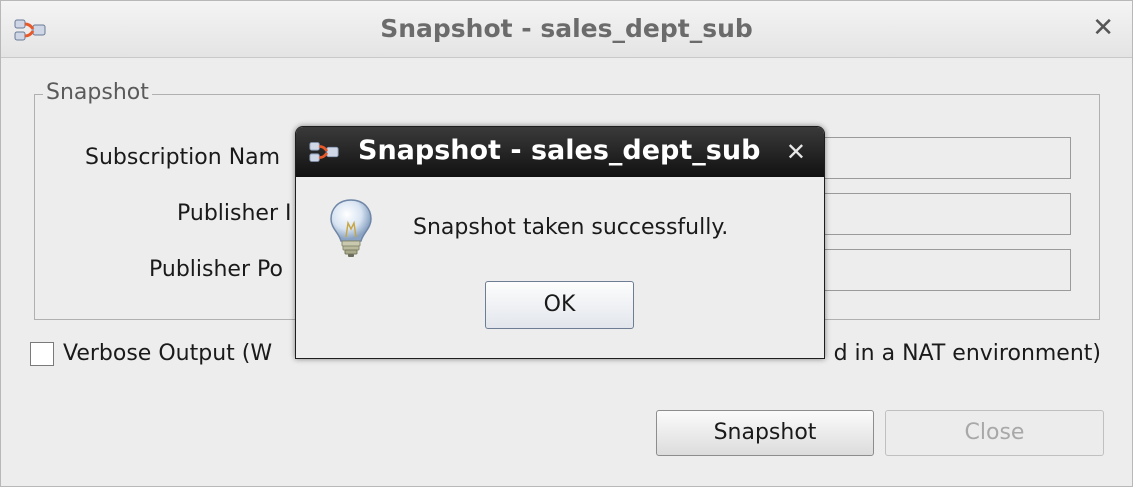  What do you see at coordinates (234, 213) in the screenshot?
I see `publisher-host-label: Publisher I` at bounding box center [234, 213].